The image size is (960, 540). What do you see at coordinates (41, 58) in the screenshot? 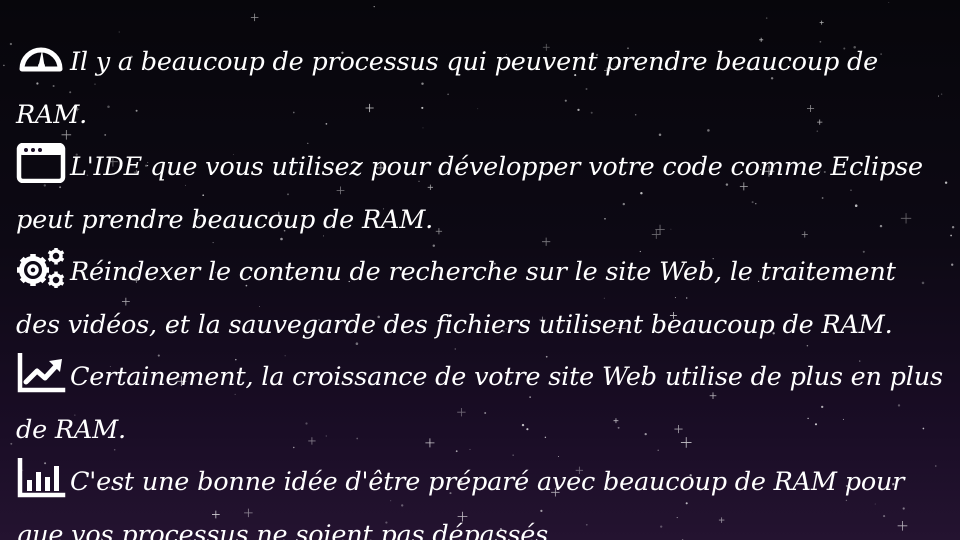
I see `gauge-icon` at bounding box center [41, 58].